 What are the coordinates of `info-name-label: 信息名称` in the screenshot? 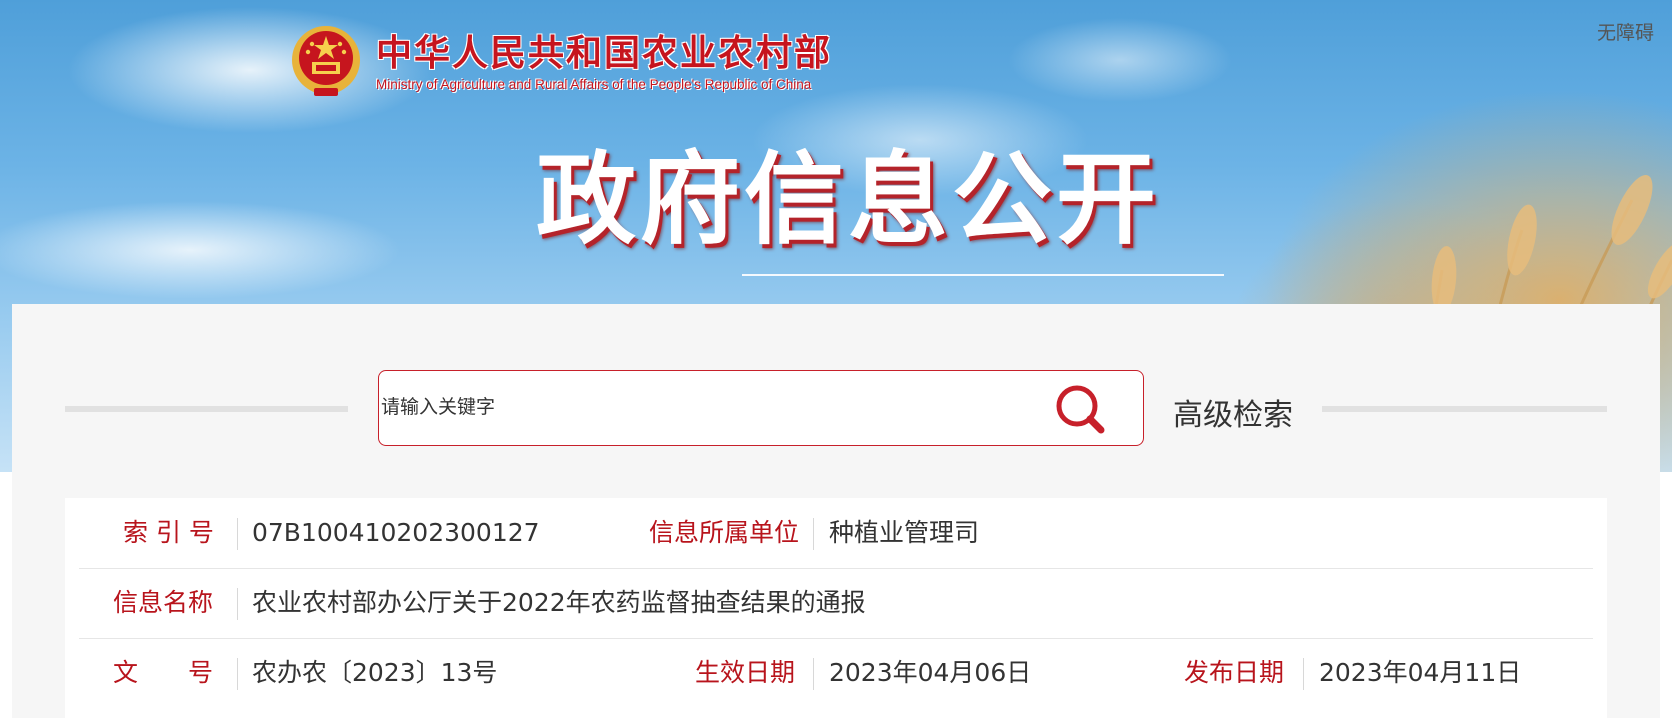 It's located at (163, 602).